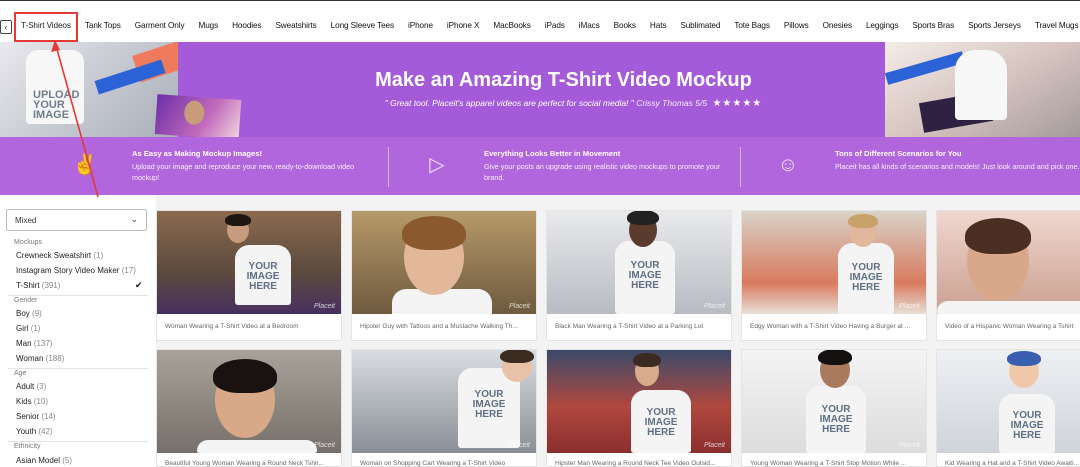  Describe the element at coordinates (658, 27) in the screenshot. I see `nav-item-hats: Hats` at that location.